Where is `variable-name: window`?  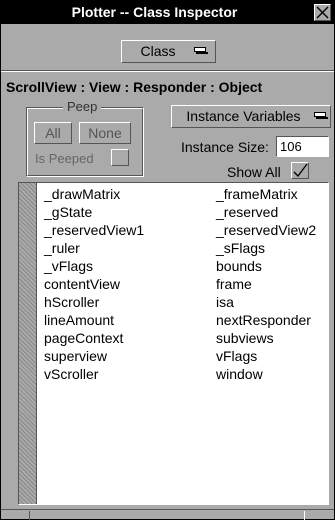
variable-name: window is located at coordinates (239, 374).